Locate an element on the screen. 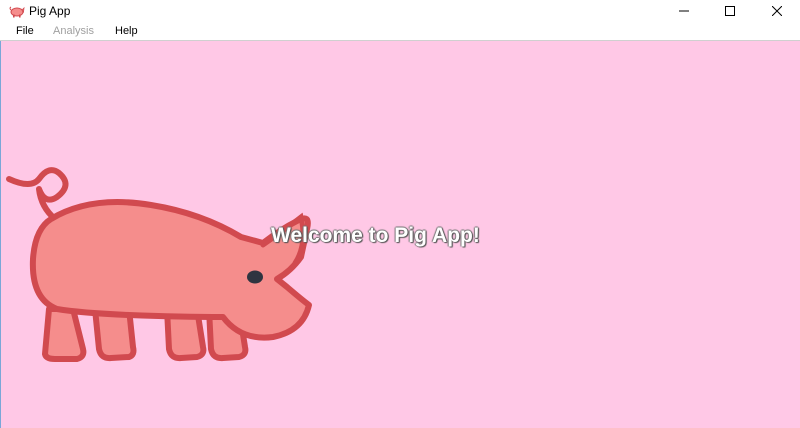 The height and width of the screenshot is (428, 800). minimize-button is located at coordinates (684, 11).